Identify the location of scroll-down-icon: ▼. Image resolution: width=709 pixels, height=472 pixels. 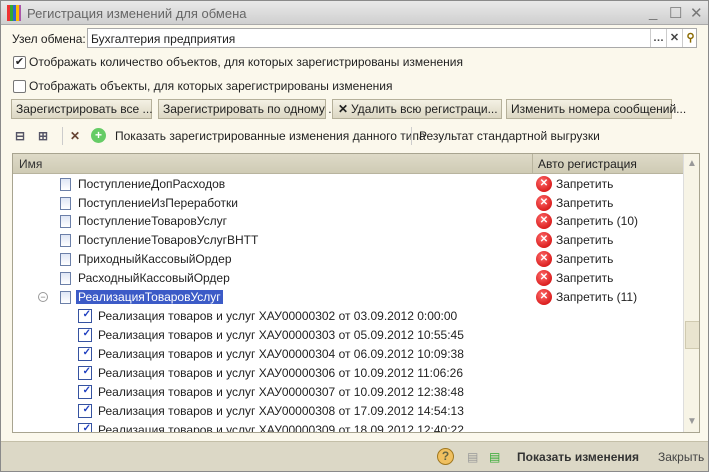
(691, 422).